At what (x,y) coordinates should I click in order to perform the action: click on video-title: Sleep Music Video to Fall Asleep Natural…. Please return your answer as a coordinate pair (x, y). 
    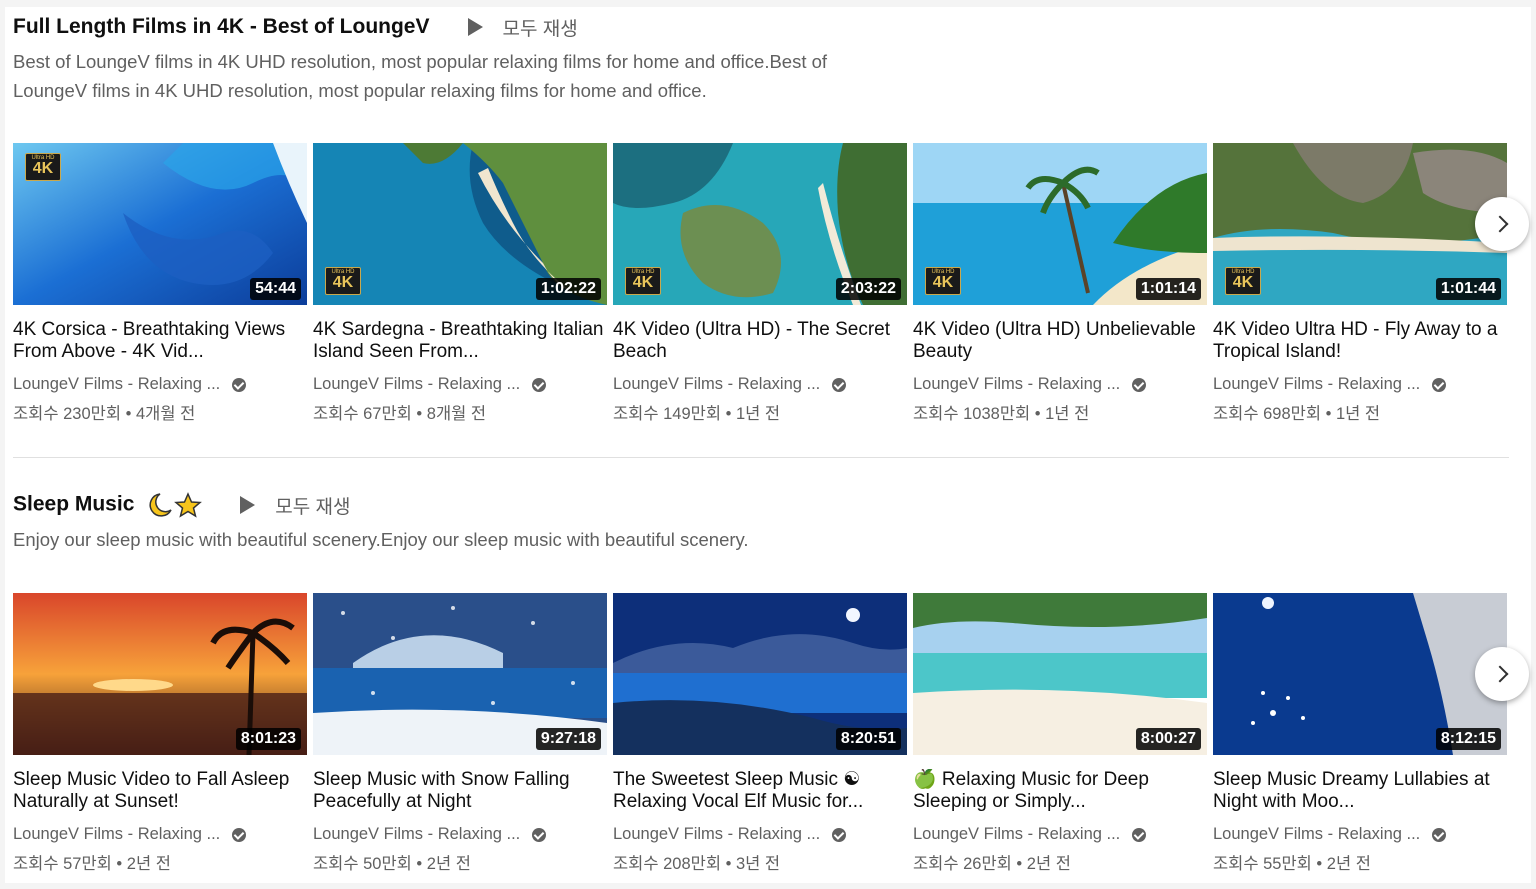
    Looking at the image, I should click on (160, 791).